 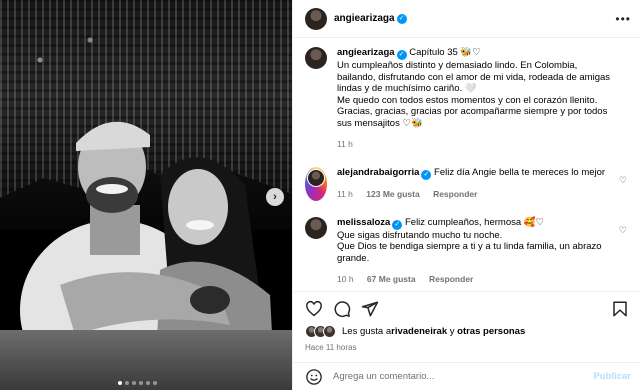 I want to click on comment-username: melissaloza, so click(x=363, y=222).